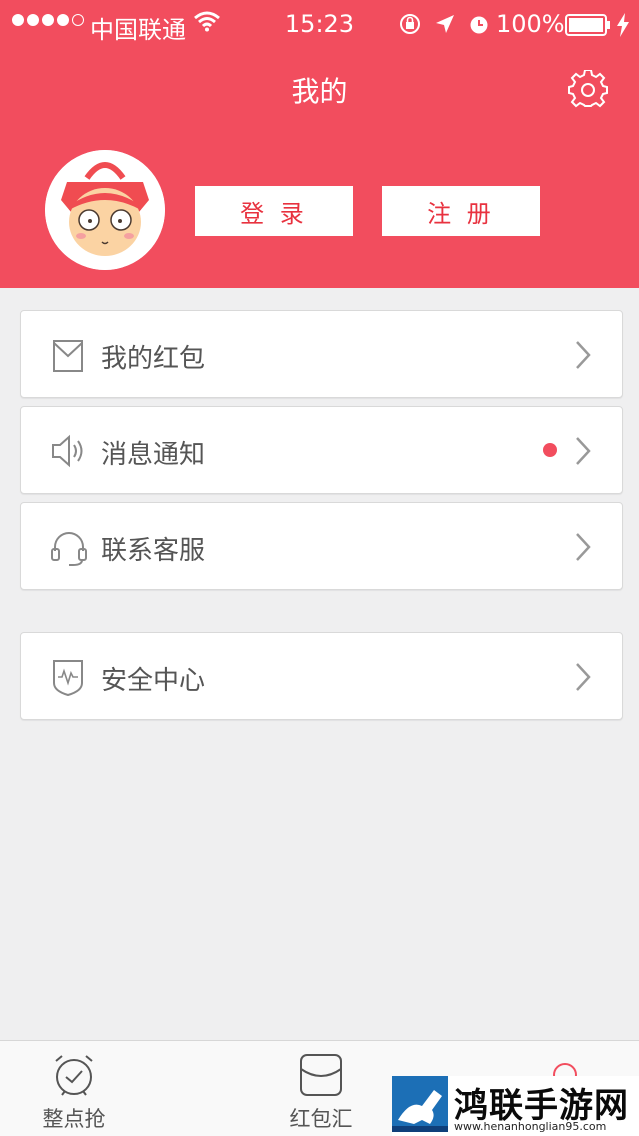 This screenshot has height=1136, width=639. Describe the element at coordinates (479, 27) in the screenshot. I see `alarm-icon` at that location.